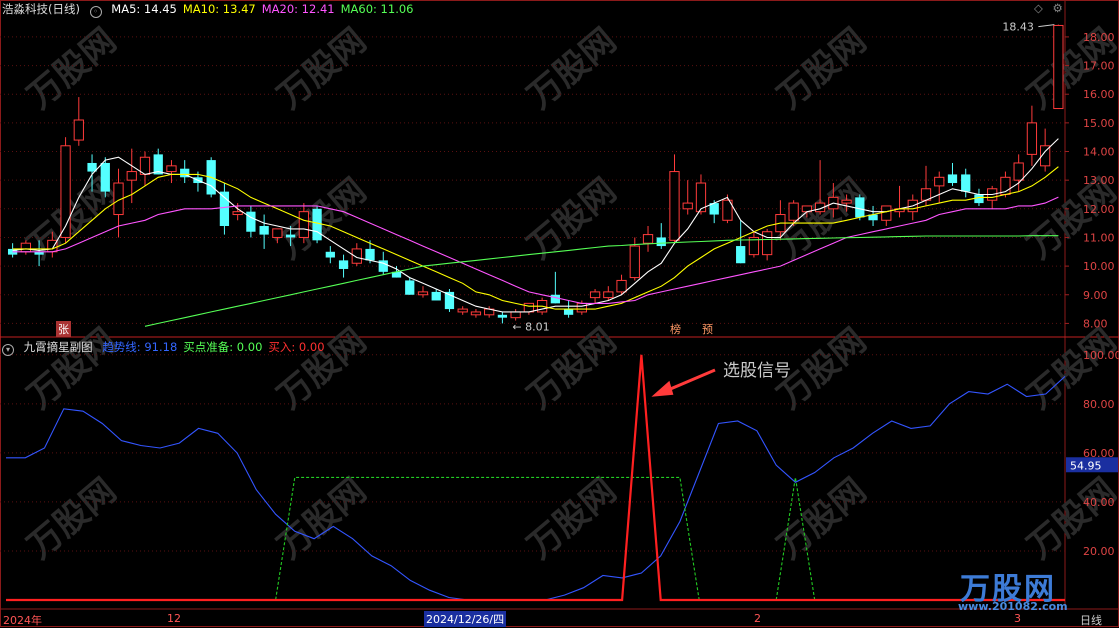  What do you see at coordinates (140, 347) in the screenshot?
I see `sub-legend-item-0: 趋势线: 91.18` at bounding box center [140, 347].